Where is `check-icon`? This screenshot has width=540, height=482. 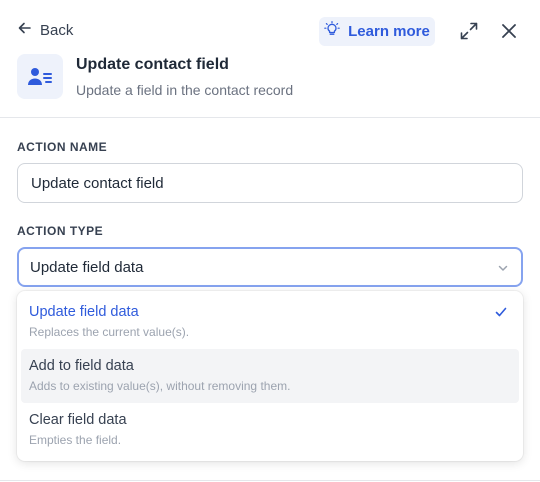 check-icon is located at coordinates (501, 314).